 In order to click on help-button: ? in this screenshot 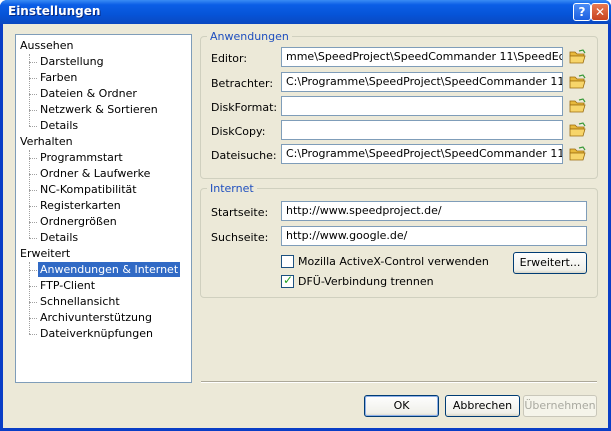, I will do `click(582, 12)`.